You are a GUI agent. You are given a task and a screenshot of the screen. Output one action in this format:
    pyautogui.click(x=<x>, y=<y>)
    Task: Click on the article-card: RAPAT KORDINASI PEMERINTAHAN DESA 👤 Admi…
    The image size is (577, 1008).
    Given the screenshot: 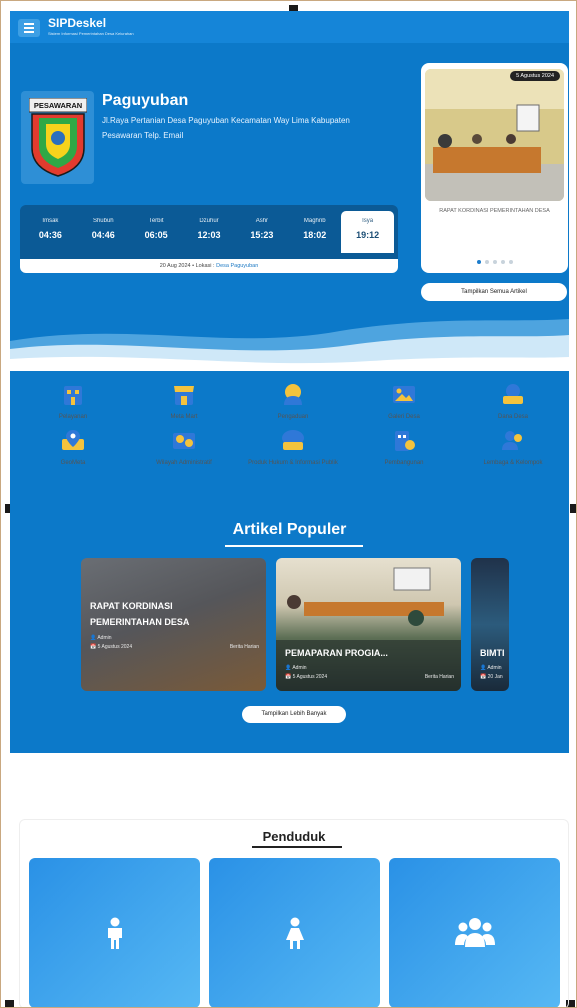 What is the action you would take?
    pyautogui.click(x=173, y=624)
    